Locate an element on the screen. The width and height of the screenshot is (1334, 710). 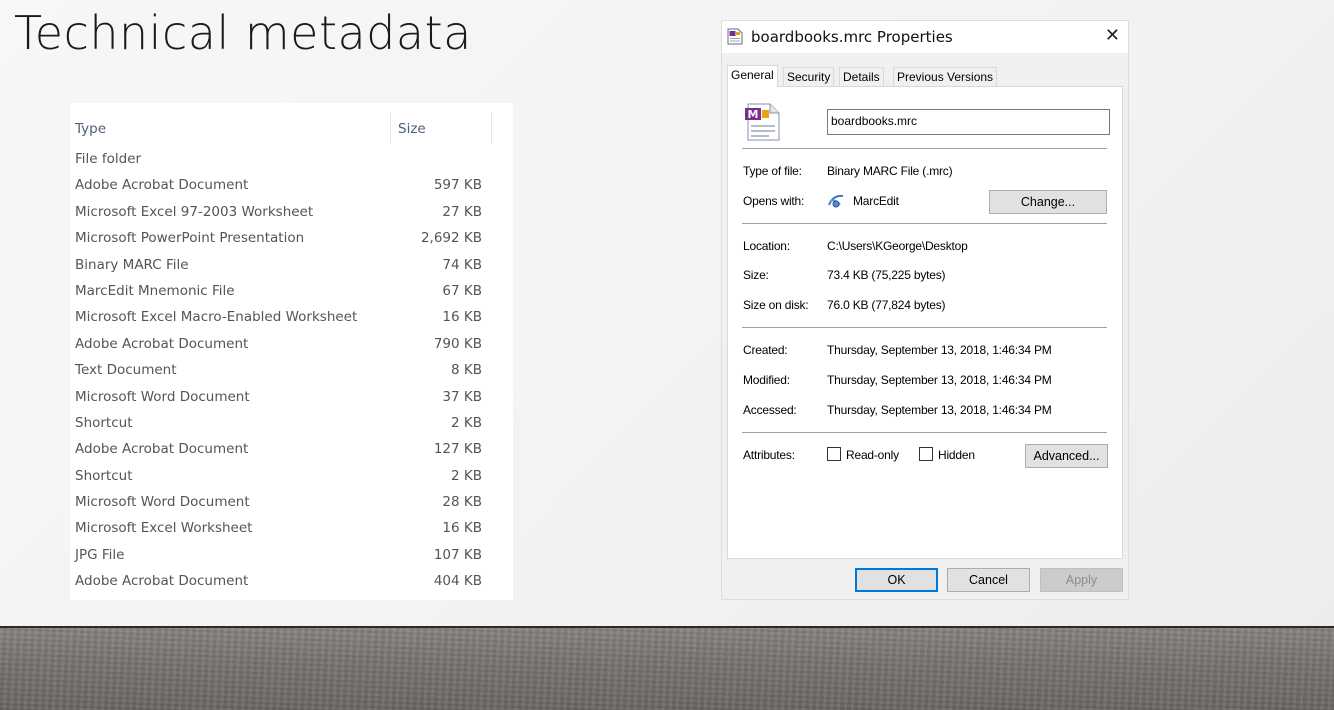
file-row: Adobe Acrobat Document 790 KB is located at coordinates (291, 344).